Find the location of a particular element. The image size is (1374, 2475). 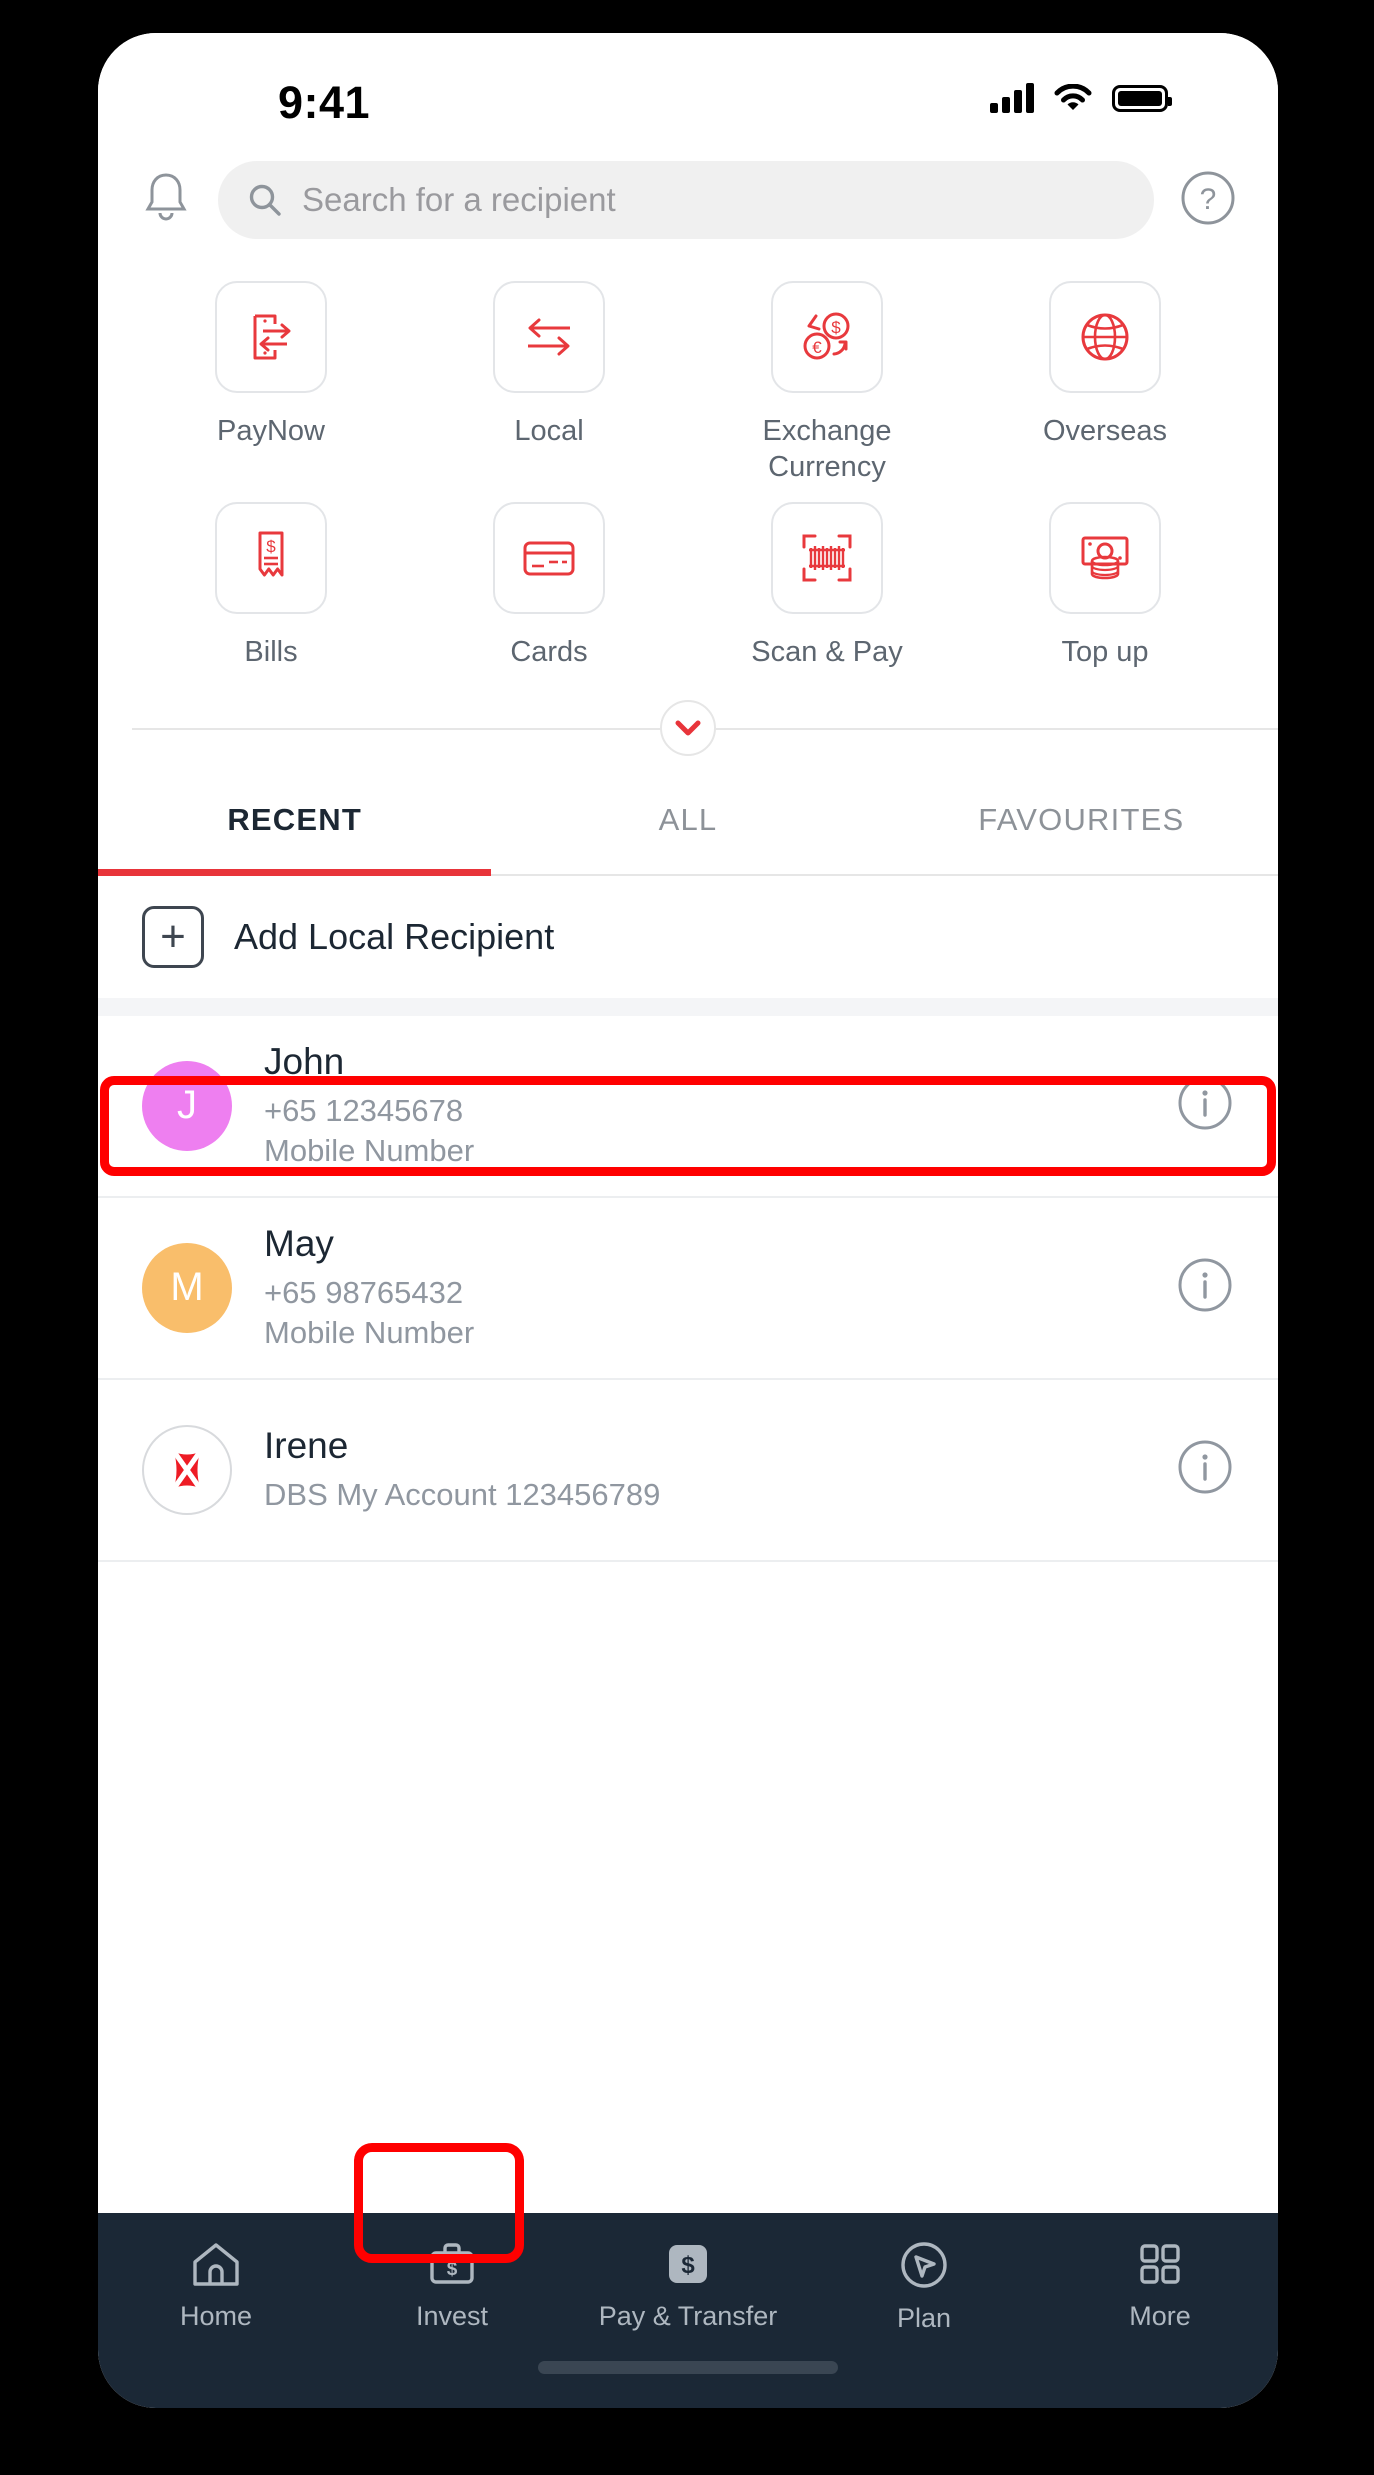

quick-action-exchange-currency: $ € Exchange Currency is located at coordinates (827, 387).